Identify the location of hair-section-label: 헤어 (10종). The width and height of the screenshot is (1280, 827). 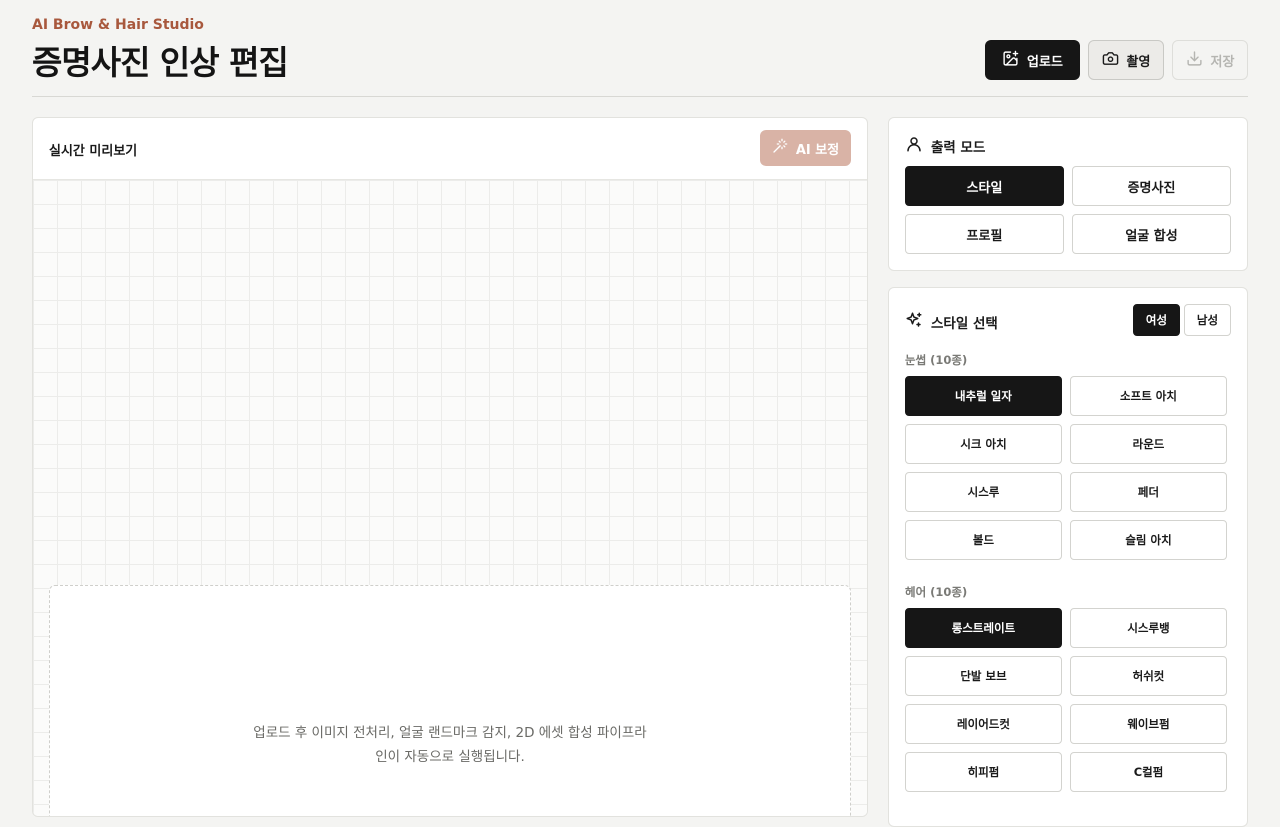
(936, 592).